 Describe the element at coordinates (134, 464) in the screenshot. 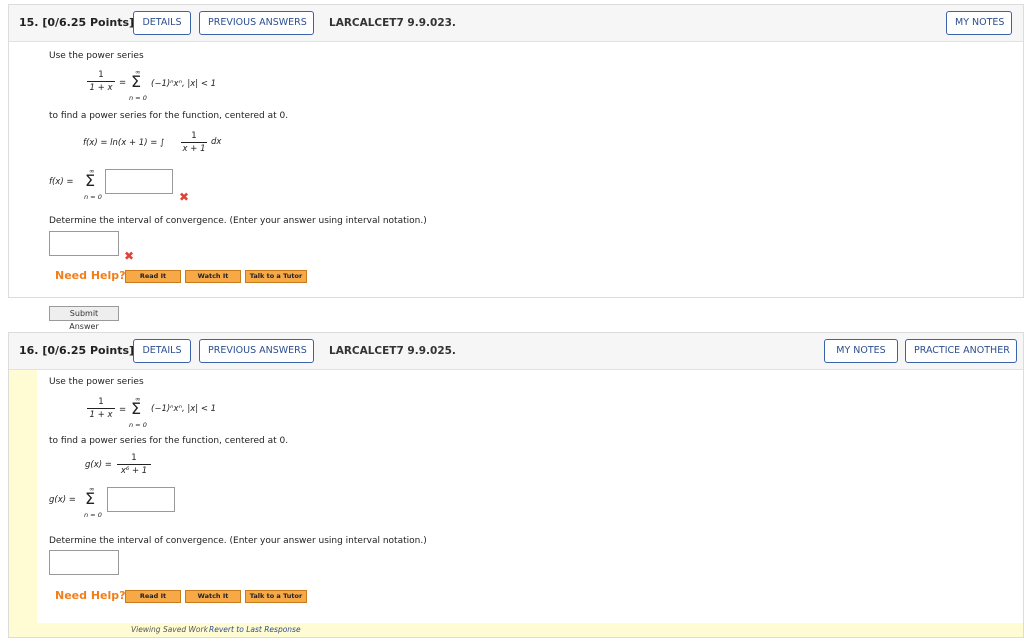

I see `function-fraction: 1 x⁶ + 1` at that location.